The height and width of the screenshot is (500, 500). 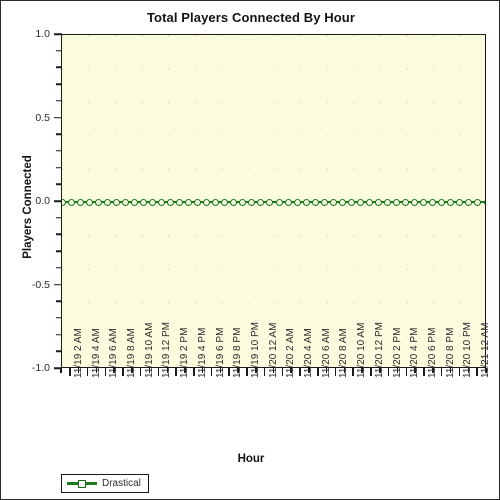 What do you see at coordinates (250, 17) in the screenshot?
I see `chart-title: Total Players Connected By Hour` at bounding box center [250, 17].